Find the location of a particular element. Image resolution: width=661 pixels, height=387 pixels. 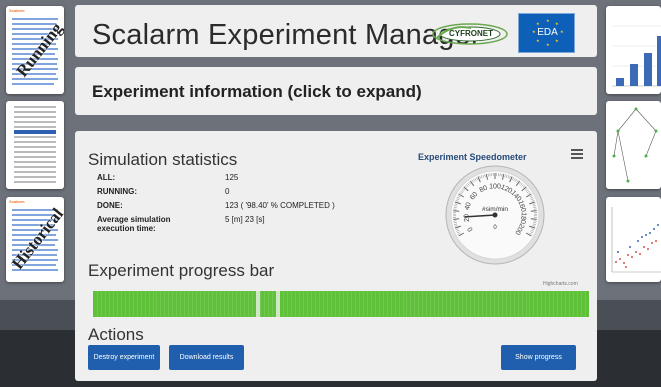

thumb-header: Scalarm is located at coordinates (17, 10).